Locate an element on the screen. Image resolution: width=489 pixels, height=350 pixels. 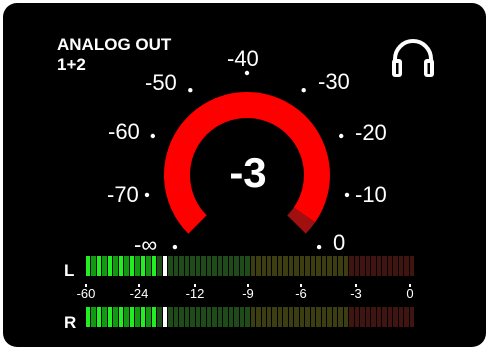
scale-label-10: -10 is located at coordinates (371, 194).